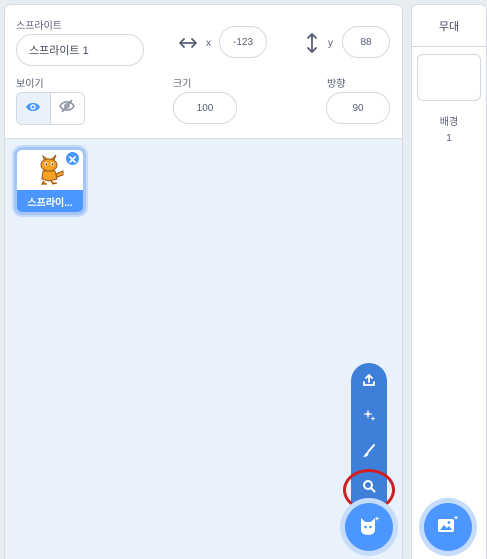 Image resolution: width=487 pixels, height=559 pixels. I want to click on upload-icon, so click(369, 382).